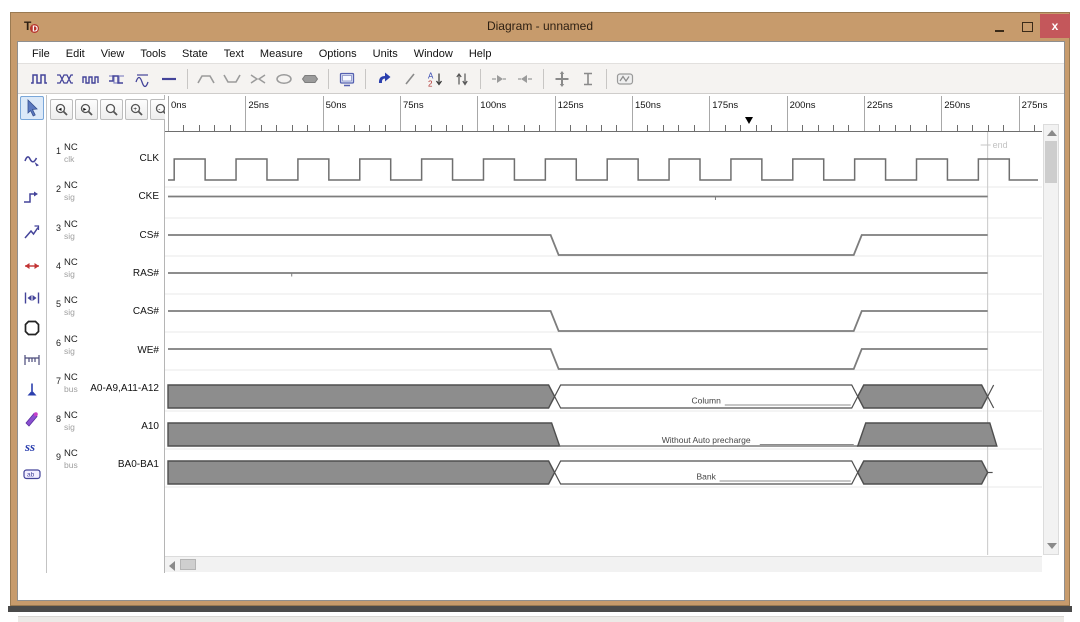 Image resolution: width=1080 pixels, height=622 pixels. I want to click on zoom-next-button: ▸, so click(86, 109).